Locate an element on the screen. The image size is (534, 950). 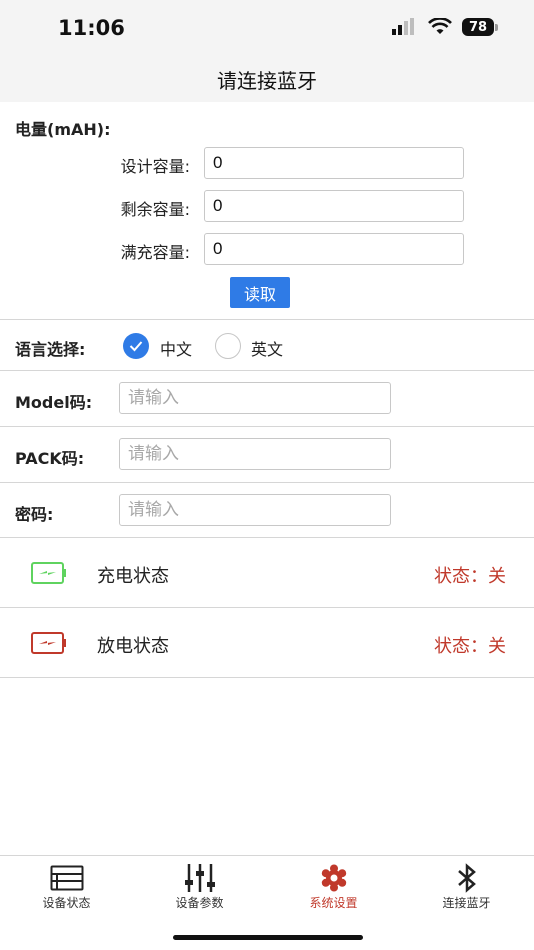
tab-device-status-label: 设备状态 is located at coordinates (66, 903).